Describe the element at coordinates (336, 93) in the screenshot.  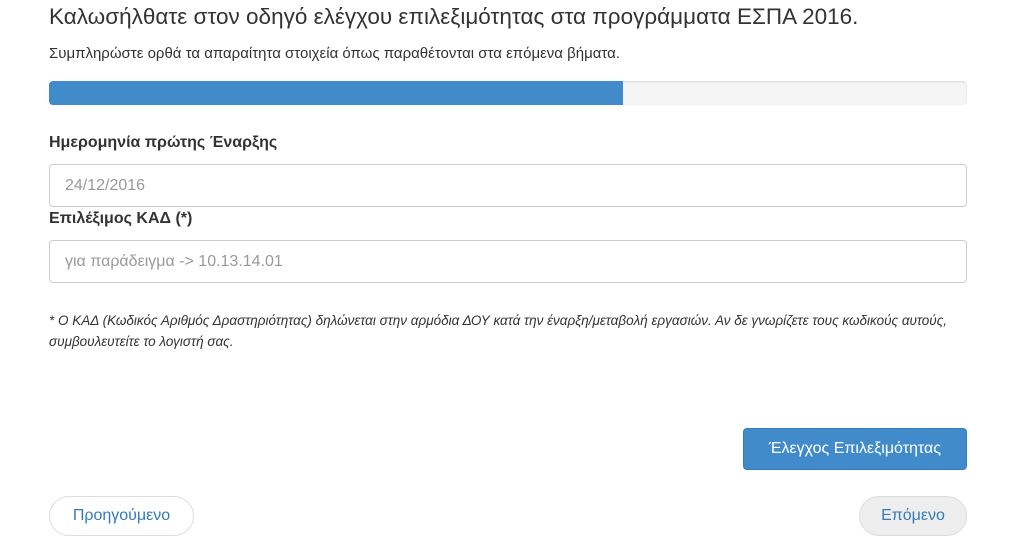
I see `progress-fill` at that location.